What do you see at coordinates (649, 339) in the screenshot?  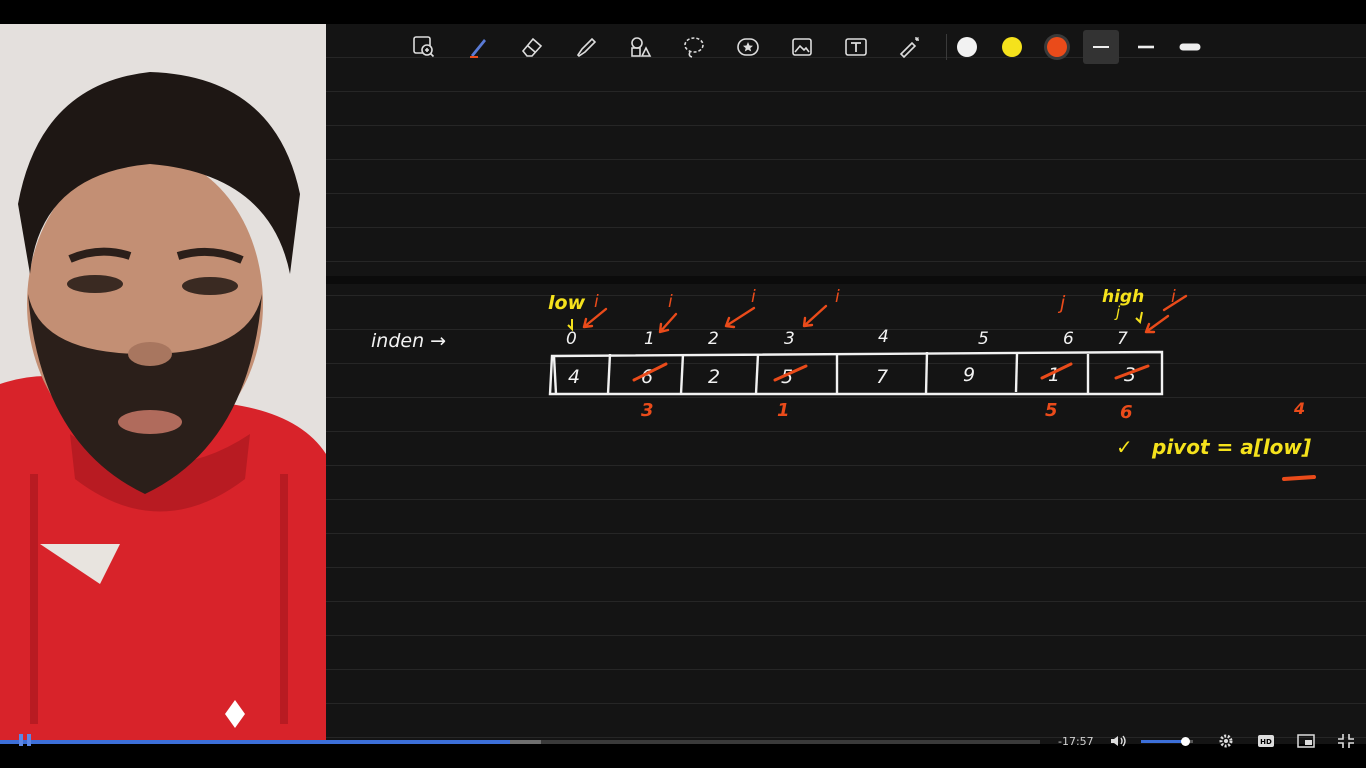 I see `index-value: 1` at bounding box center [649, 339].